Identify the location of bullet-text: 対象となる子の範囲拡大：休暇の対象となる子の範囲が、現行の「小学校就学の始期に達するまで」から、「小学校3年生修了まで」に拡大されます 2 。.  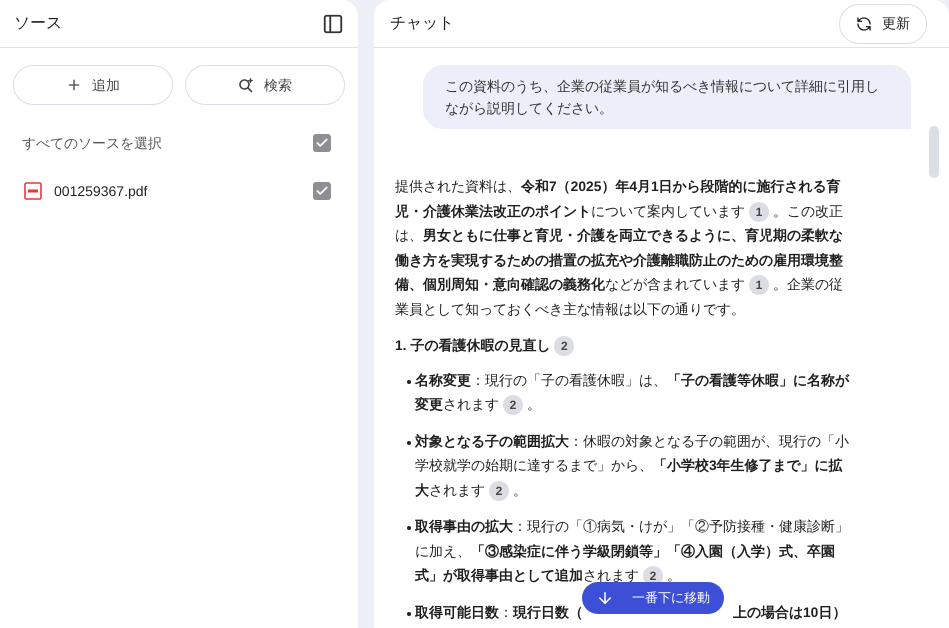
(634, 466).